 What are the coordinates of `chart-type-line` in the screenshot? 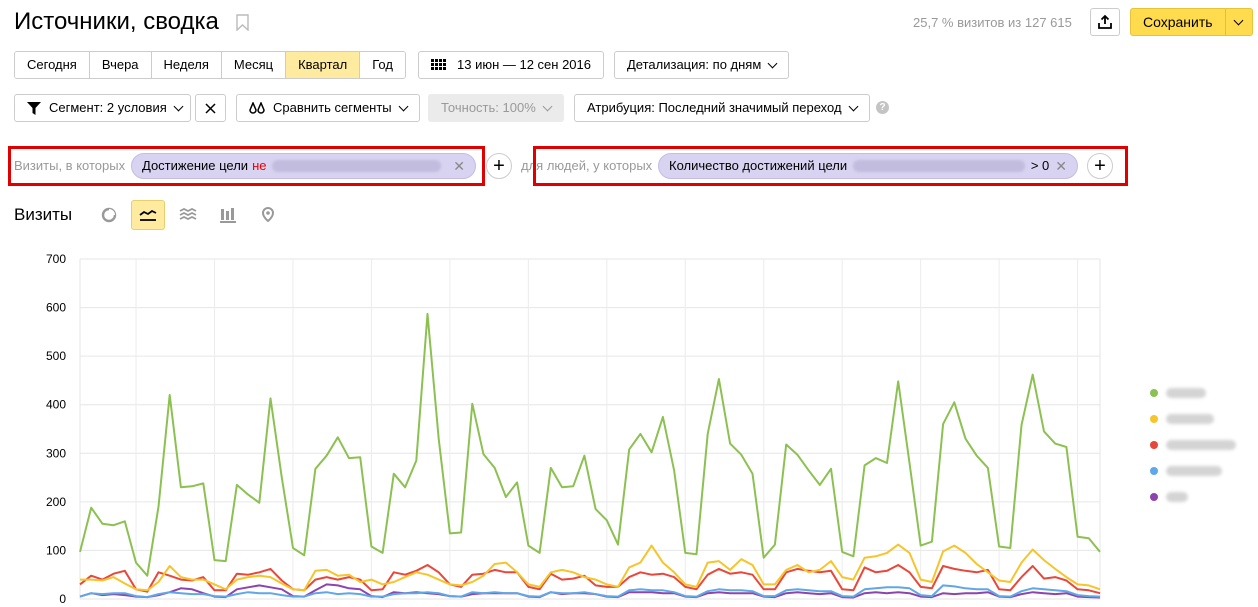 It's located at (148, 215).